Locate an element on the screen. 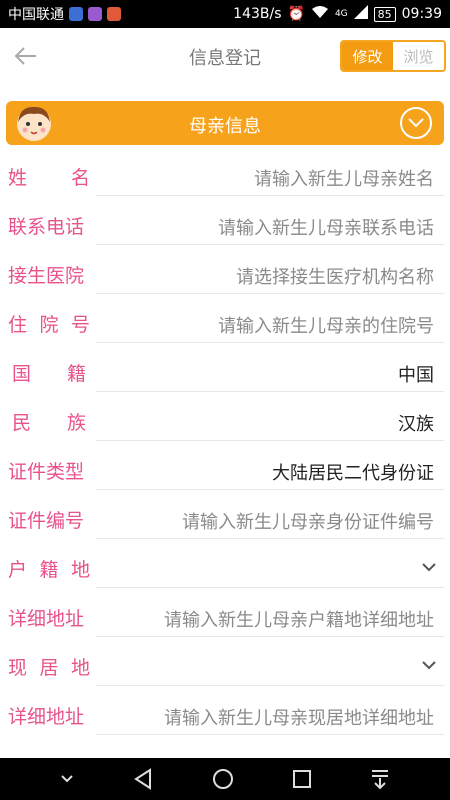  name-input: 请输入新生儿母亲姓名 is located at coordinates (344, 178).